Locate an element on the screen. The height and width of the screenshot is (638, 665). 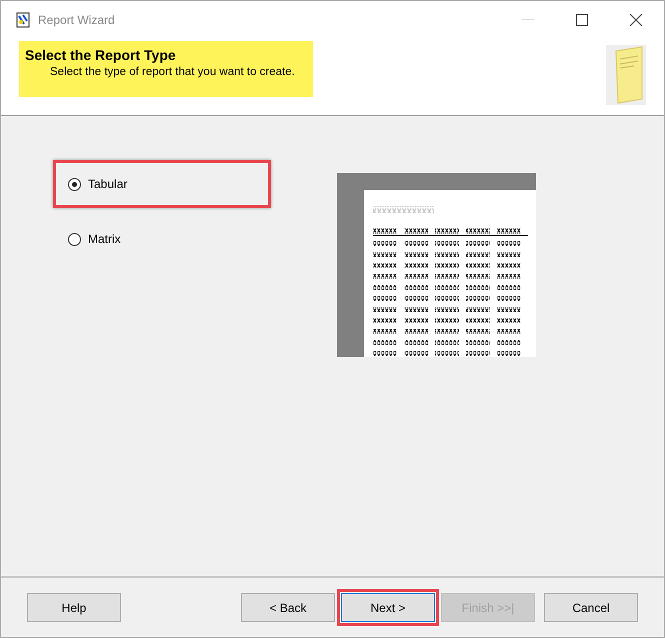
wizard-button: Help is located at coordinates (74, 607).